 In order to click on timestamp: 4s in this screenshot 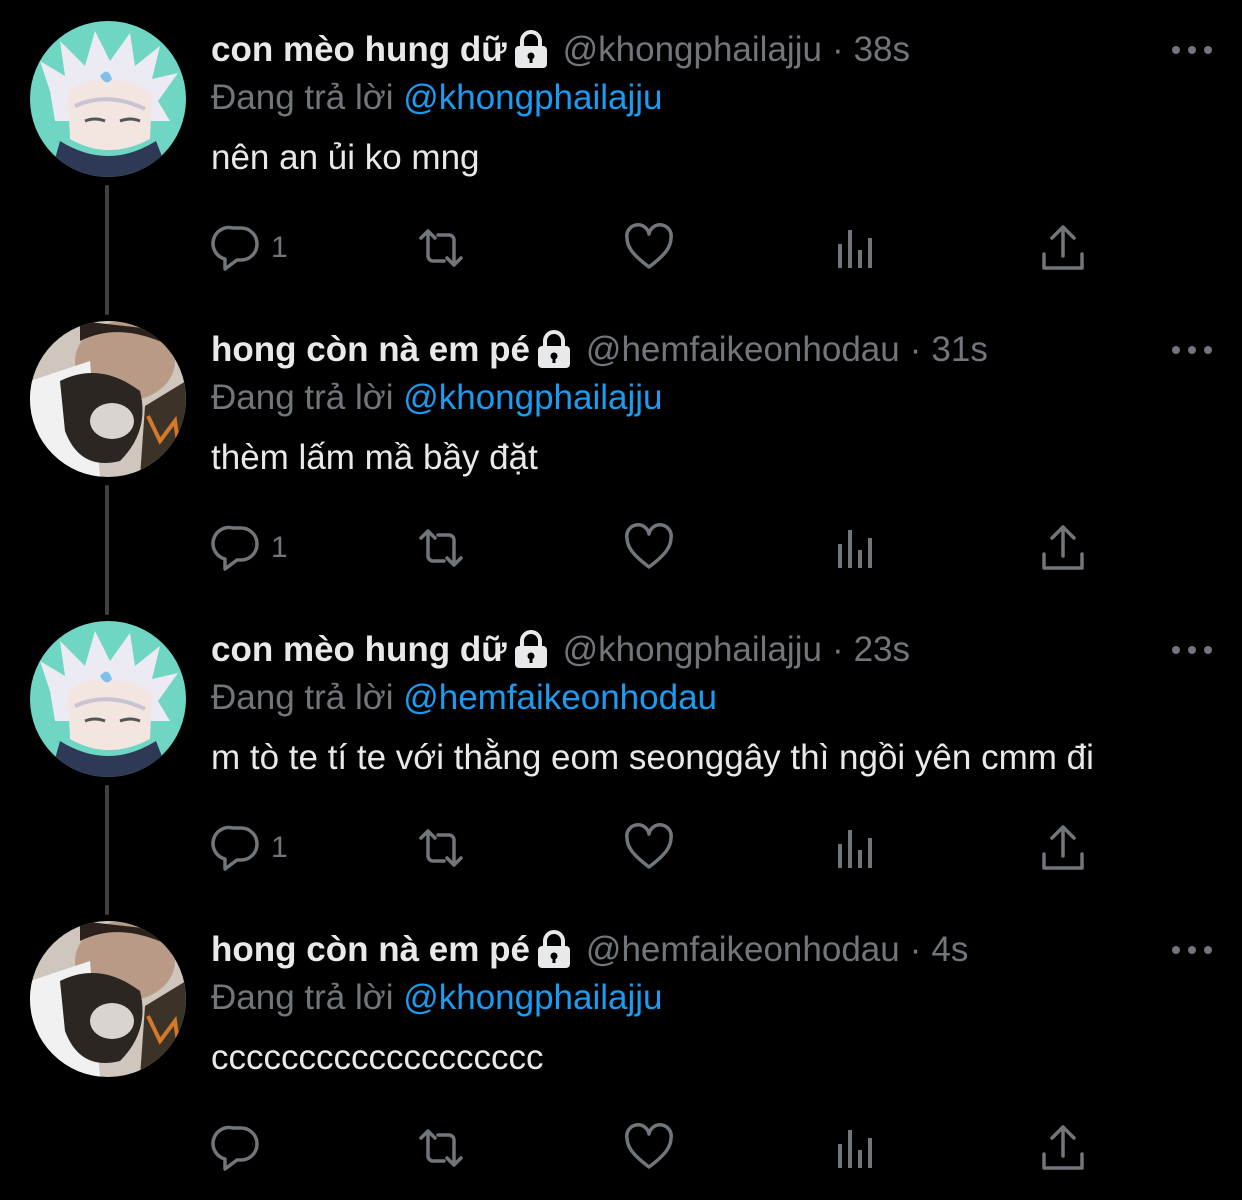, I will do `click(949, 950)`.